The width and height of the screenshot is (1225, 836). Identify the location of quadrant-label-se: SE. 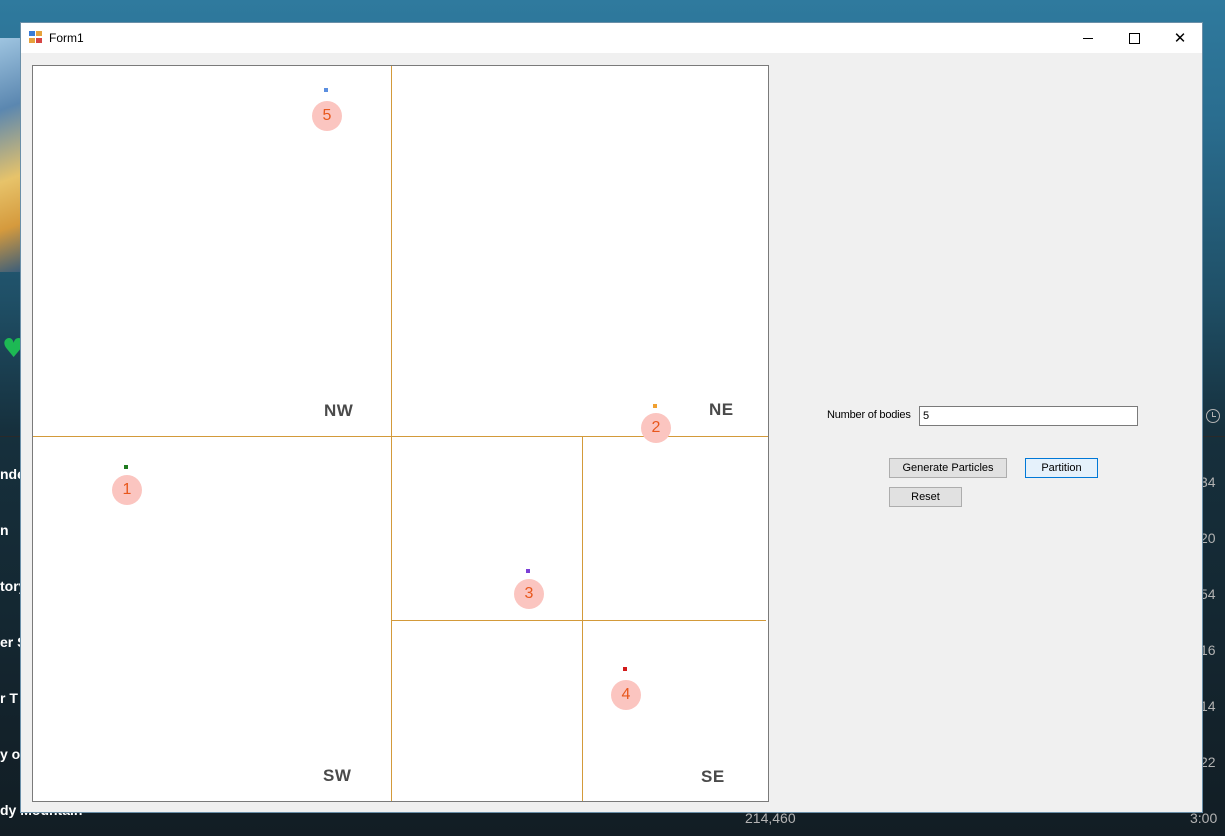
(713, 776).